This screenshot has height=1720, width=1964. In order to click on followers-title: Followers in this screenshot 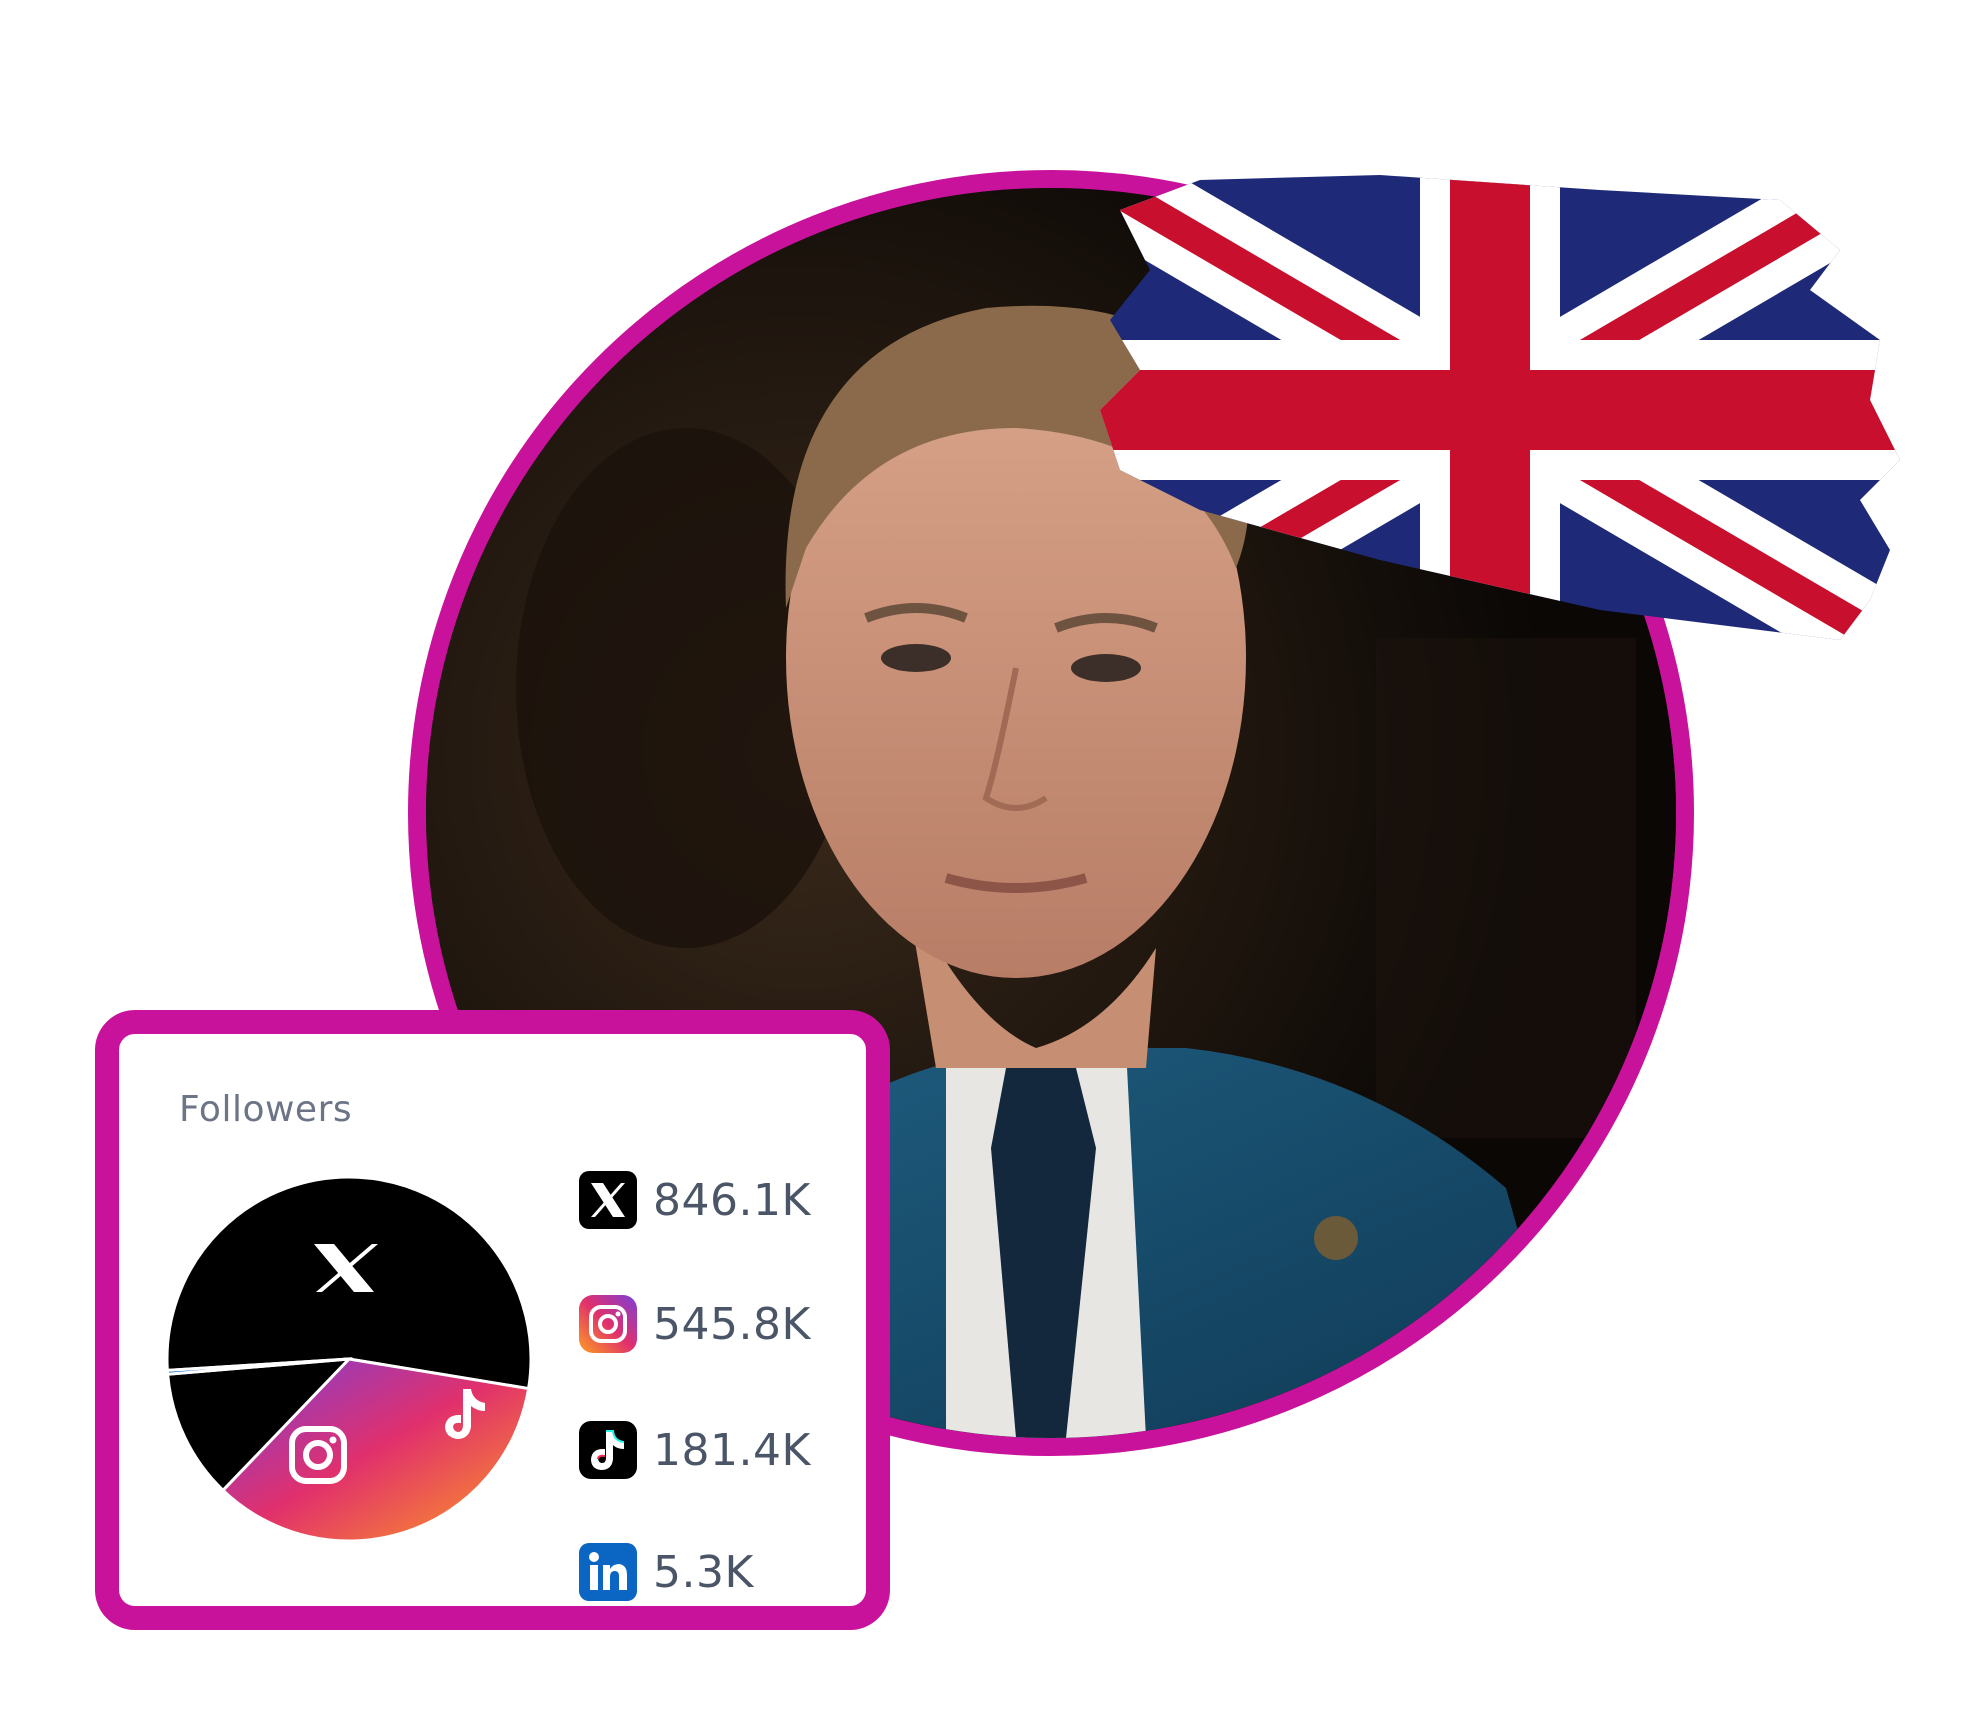, I will do `click(266, 1109)`.